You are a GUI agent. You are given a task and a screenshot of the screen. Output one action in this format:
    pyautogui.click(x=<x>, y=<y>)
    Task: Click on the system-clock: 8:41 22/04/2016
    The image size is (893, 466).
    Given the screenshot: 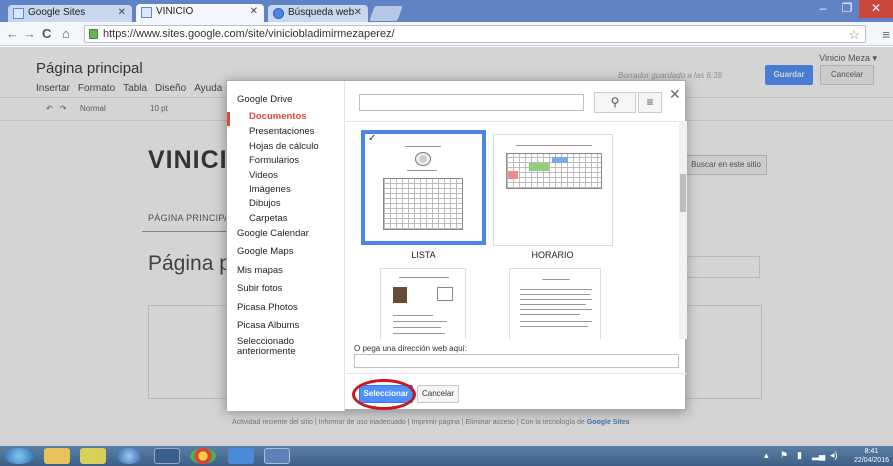 What is the action you would take?
    pyautogui.click(x=871, y=456)
    